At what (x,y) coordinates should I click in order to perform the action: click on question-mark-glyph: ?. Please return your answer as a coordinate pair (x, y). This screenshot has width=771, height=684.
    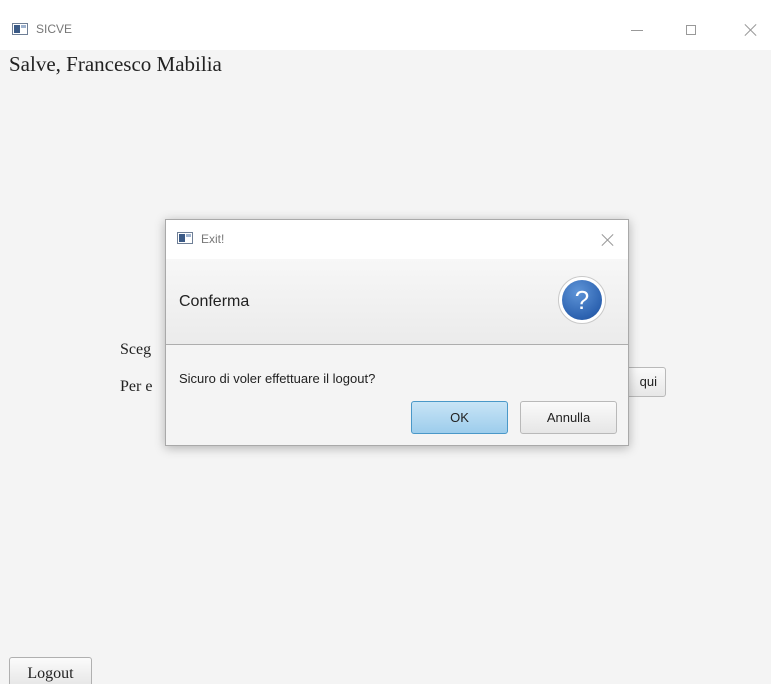
    Looking at the image, I should click on (582, 300).